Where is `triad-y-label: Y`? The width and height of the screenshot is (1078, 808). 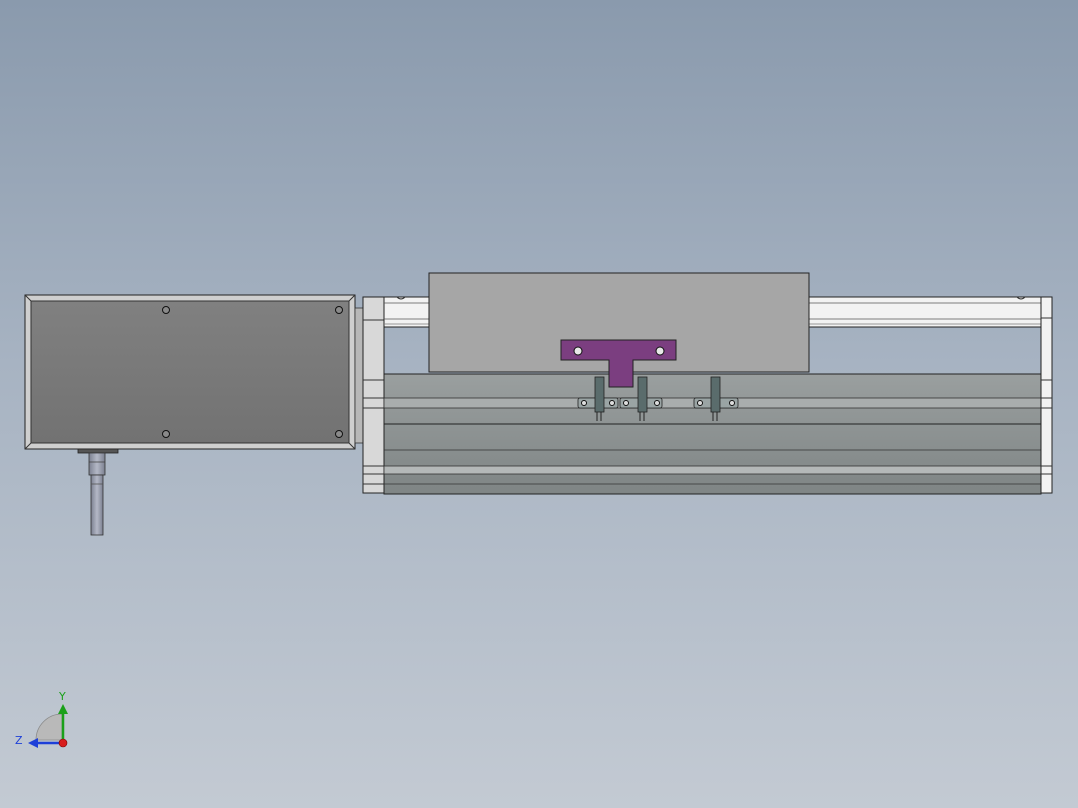
triad-y-label: Y is located at coordinates (62, 696).